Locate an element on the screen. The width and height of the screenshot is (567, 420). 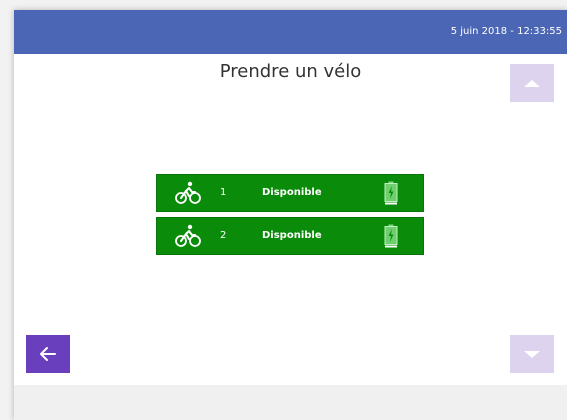
bike-list: 1 Disponible 2 Disponible is located at coordinates (290, 217).